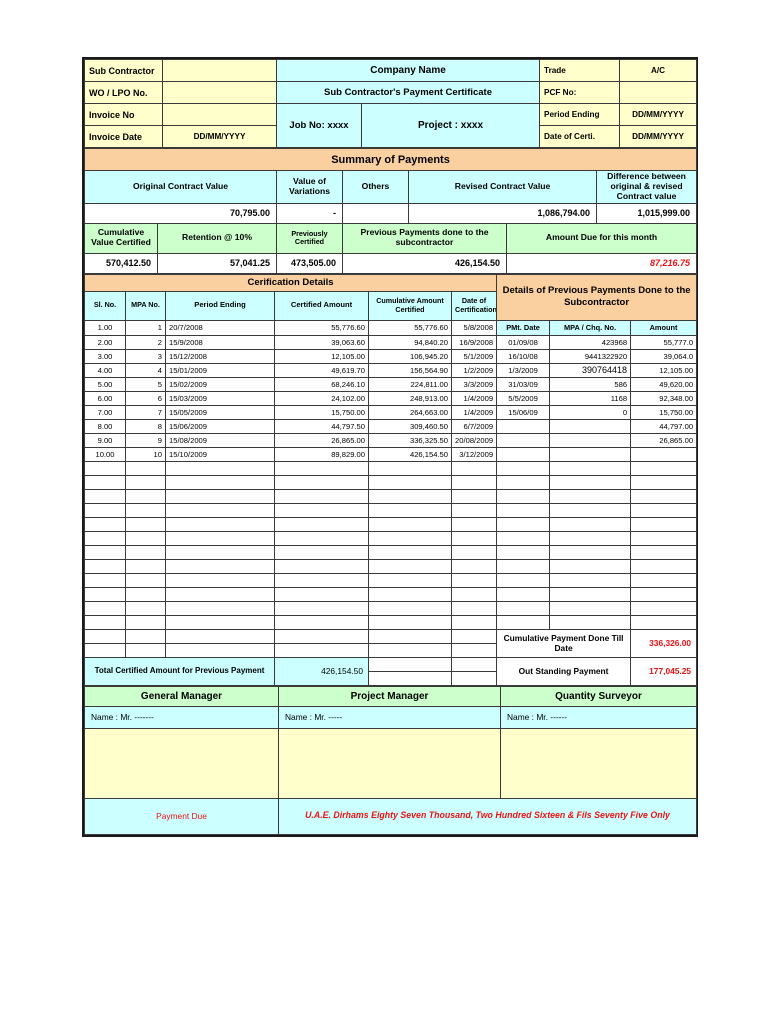 Image resolution: width=768 pixels, height=1024 pixels. I want to click on trade-value: A/C, so click(658, 70).